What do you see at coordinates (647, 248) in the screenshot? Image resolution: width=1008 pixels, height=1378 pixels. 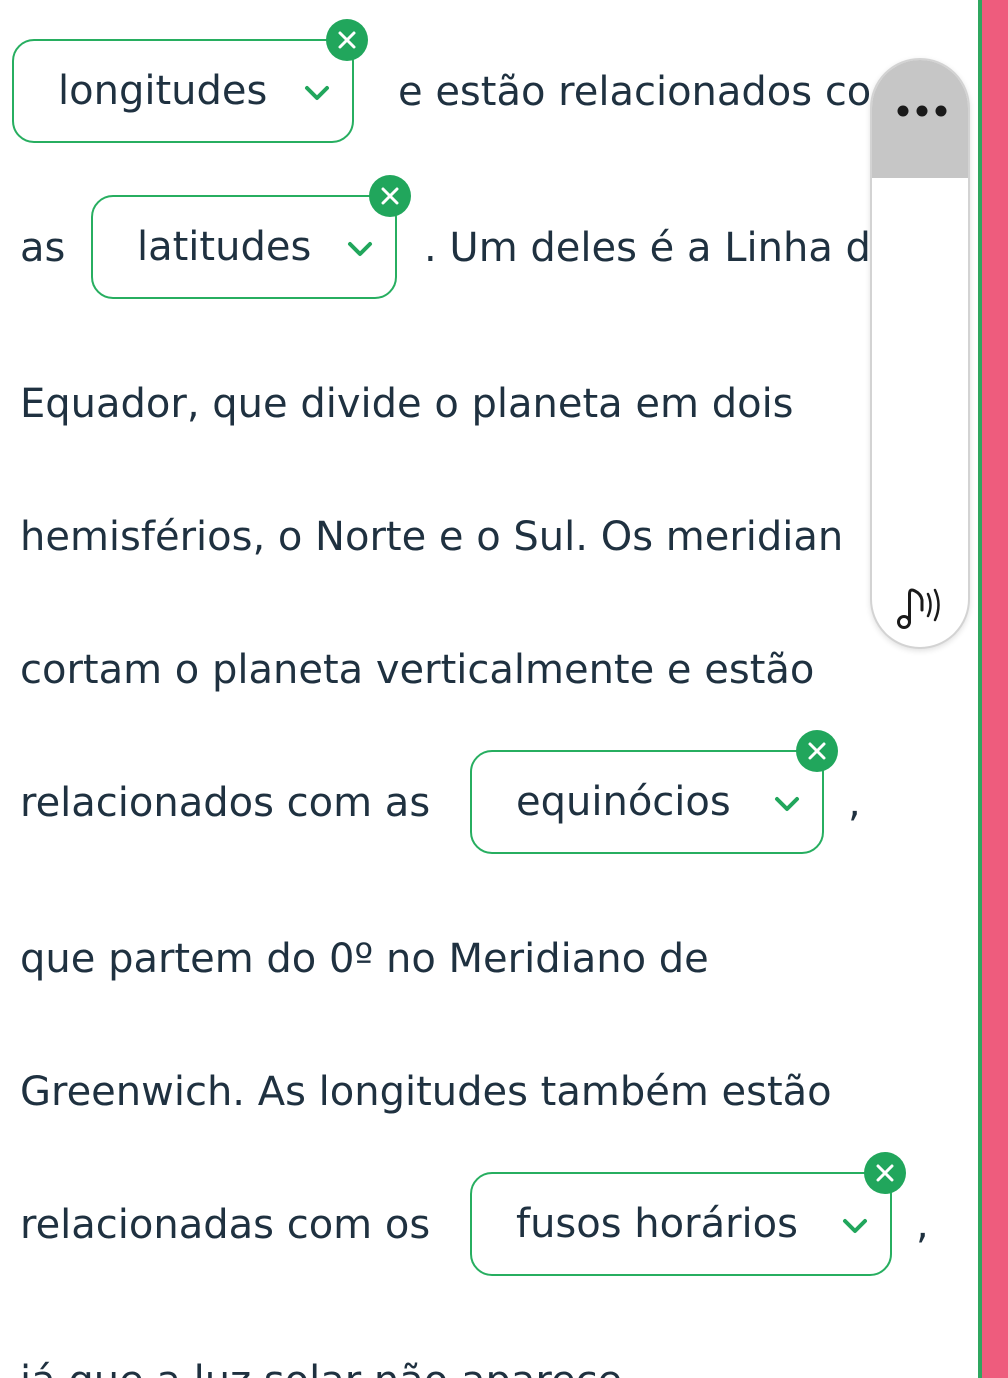 I see `passage-text: . Um deles é a Linha d` at bounding box center [647, 248].